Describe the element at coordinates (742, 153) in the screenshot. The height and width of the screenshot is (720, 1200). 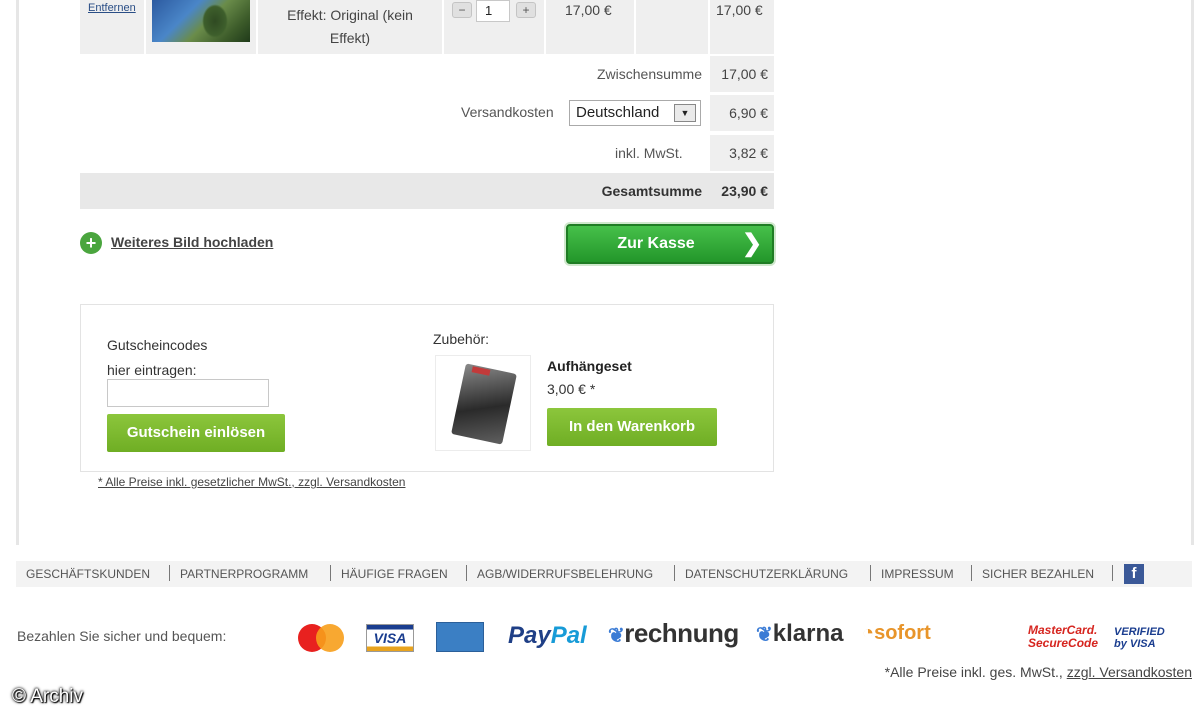
I see `tax-value: 3,82 €` at that location.